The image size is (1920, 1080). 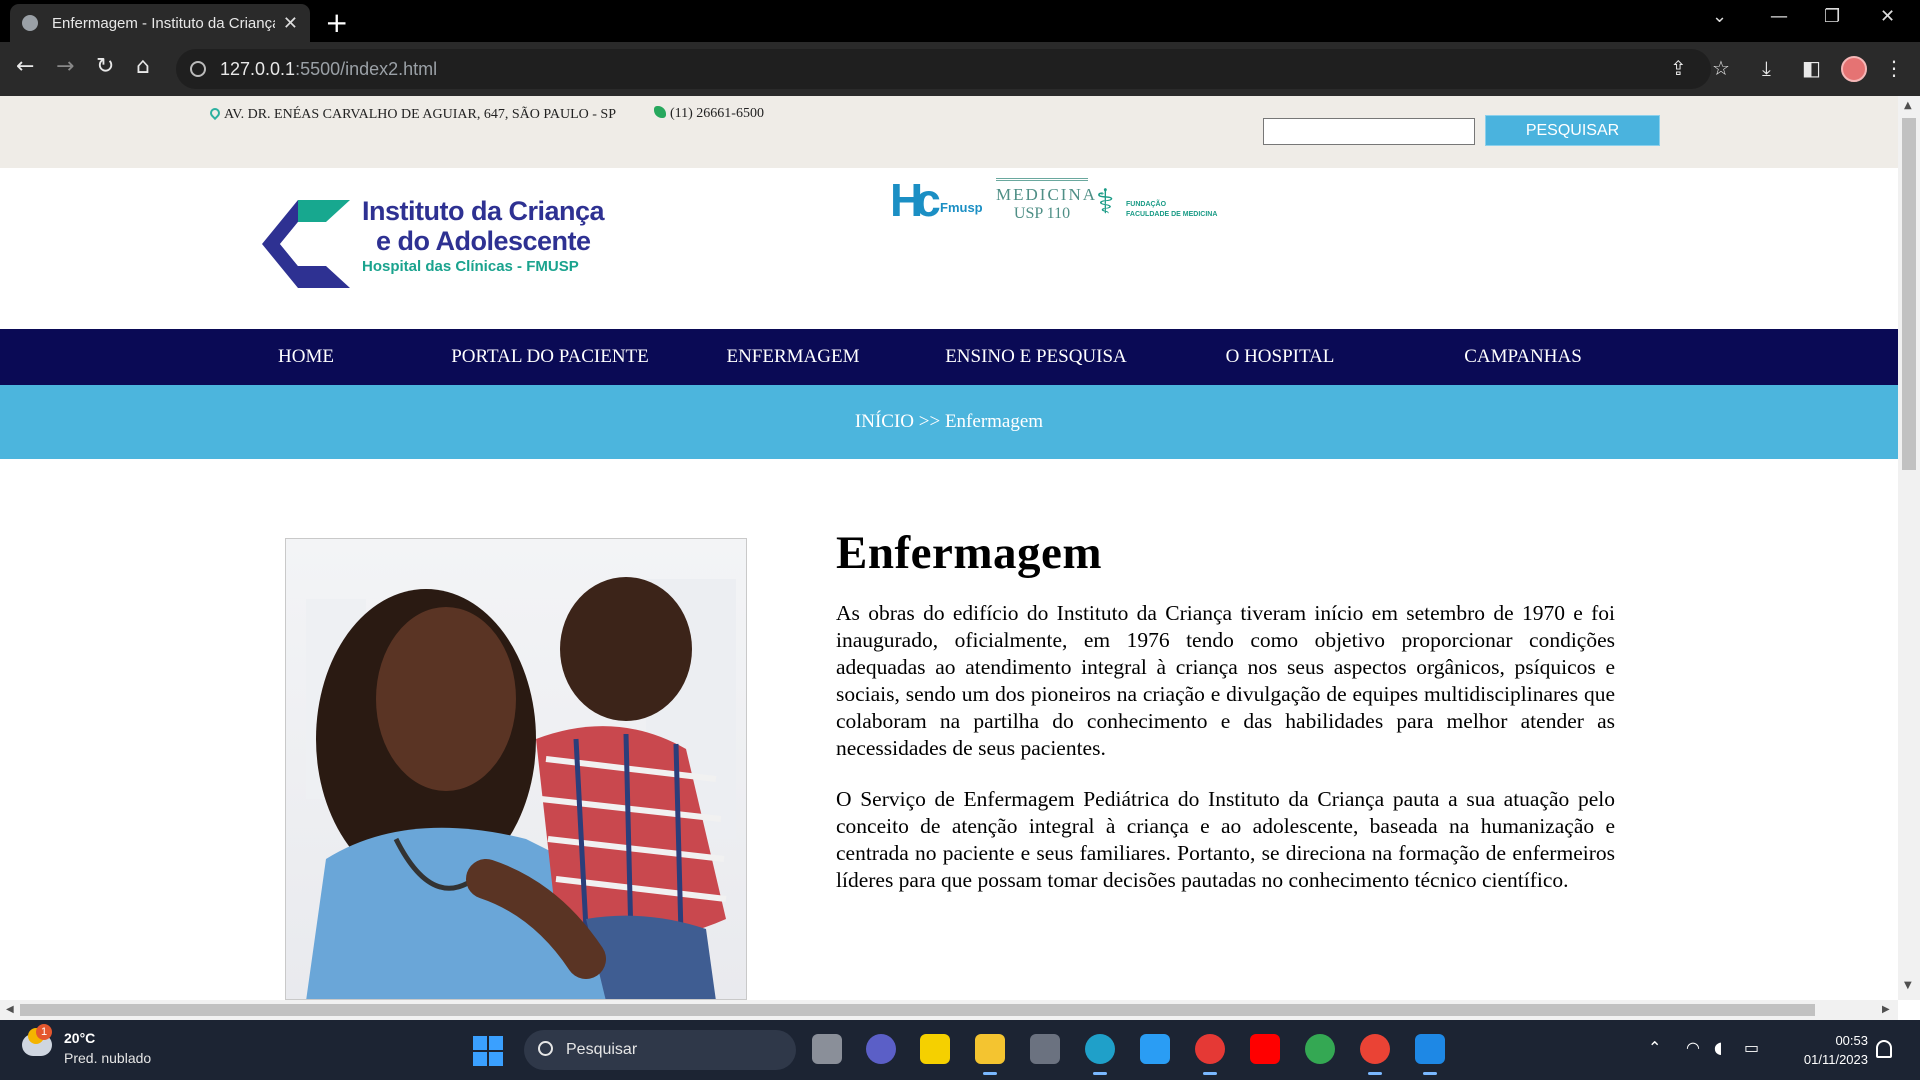 What do you see at coordinates (143, 66) in the screenshot?
I see `home-icon: ⌂` at bounding box center [143, 66].